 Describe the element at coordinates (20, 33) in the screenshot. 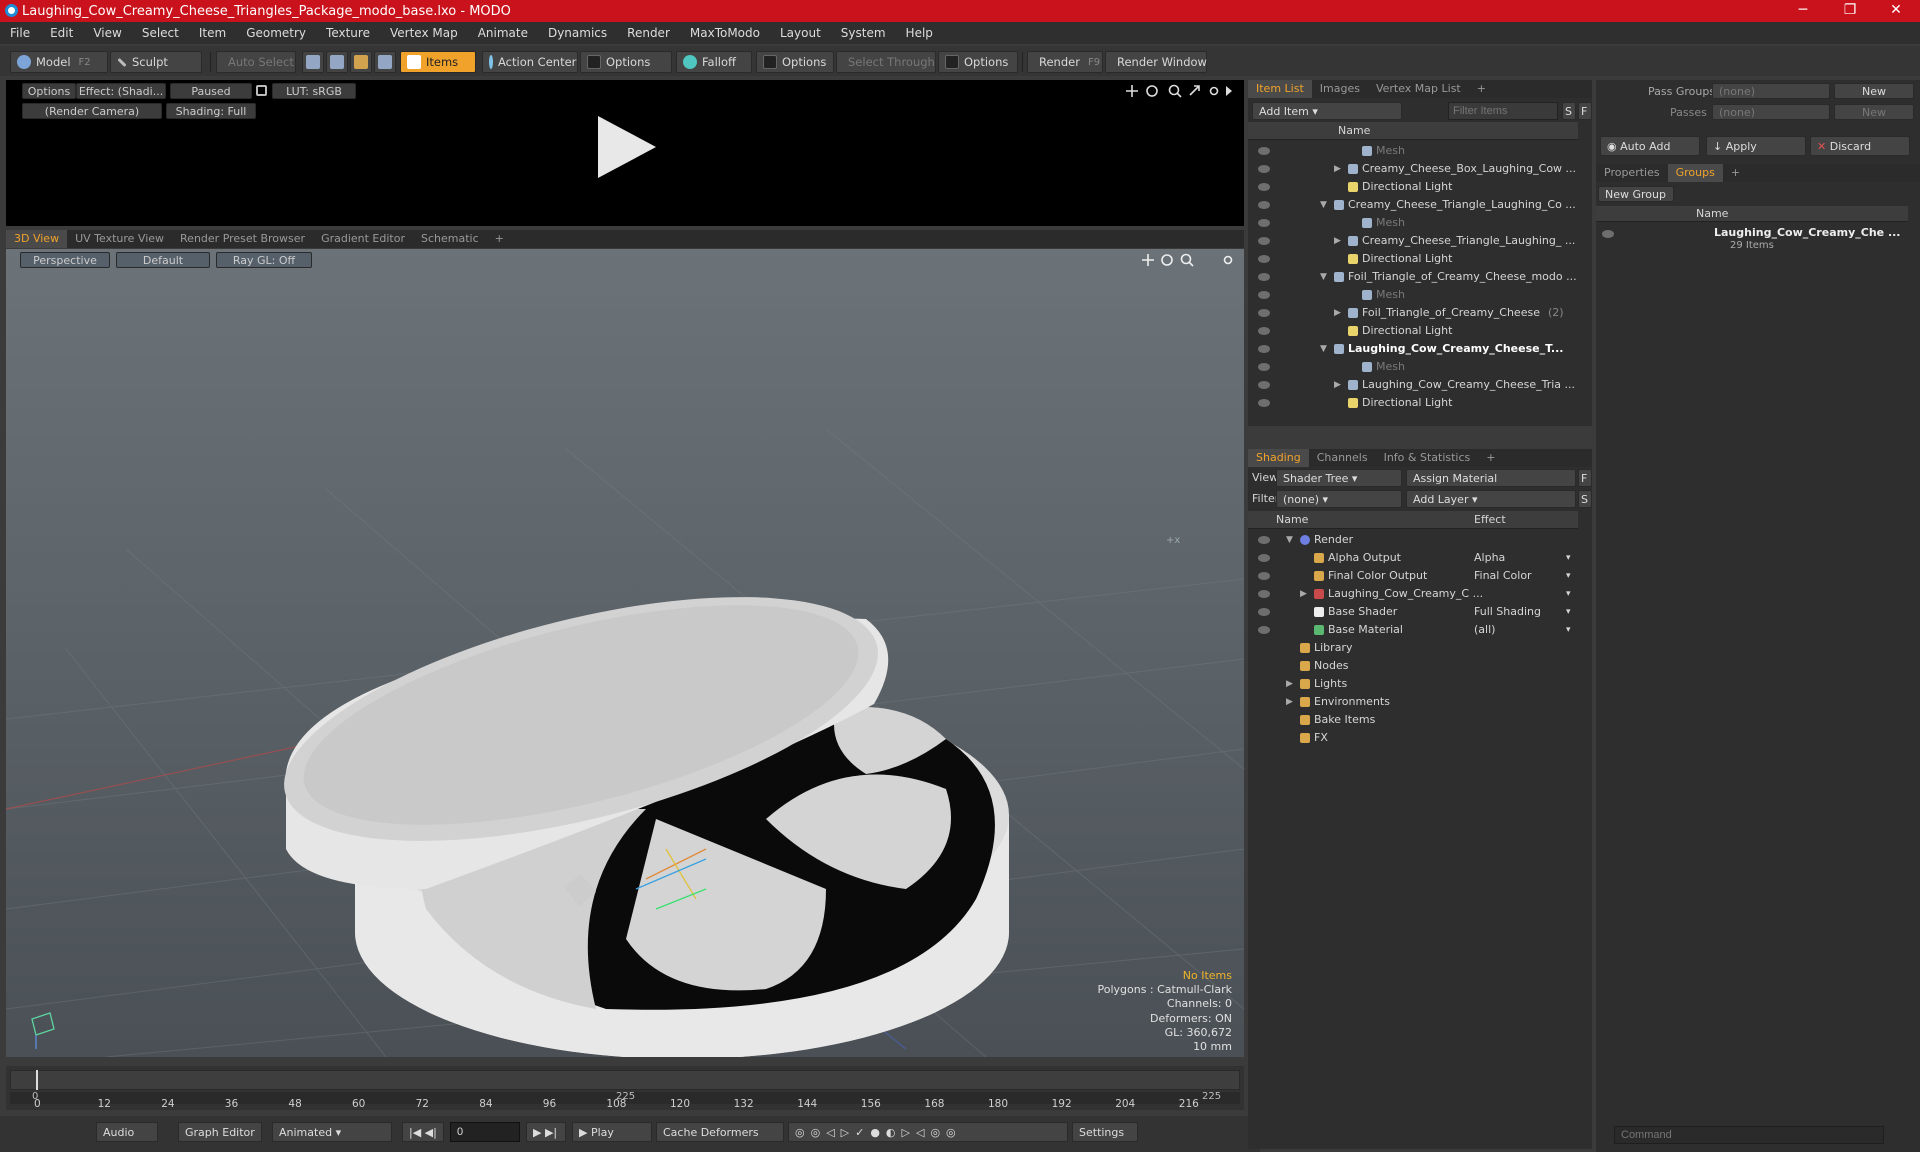

I see `menu-item-0: File` at that location.